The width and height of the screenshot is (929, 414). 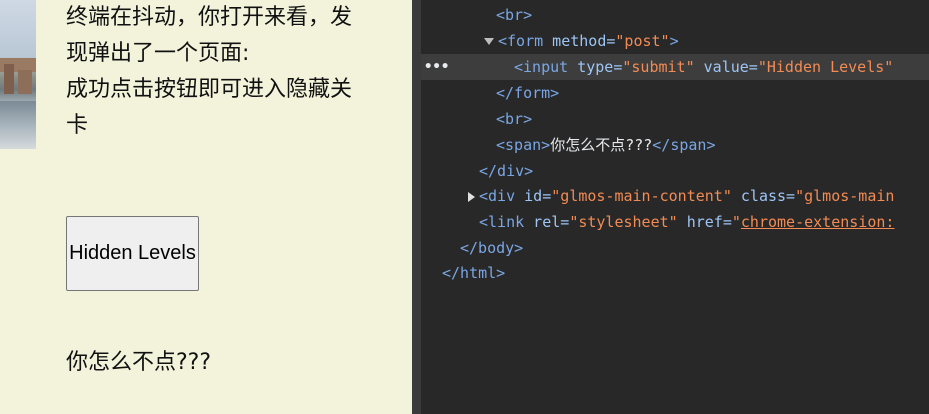 What do you see at coordinates (521, 41) in the screenshot?
I see `tag-form: <form` at bounding box center [521, 41].